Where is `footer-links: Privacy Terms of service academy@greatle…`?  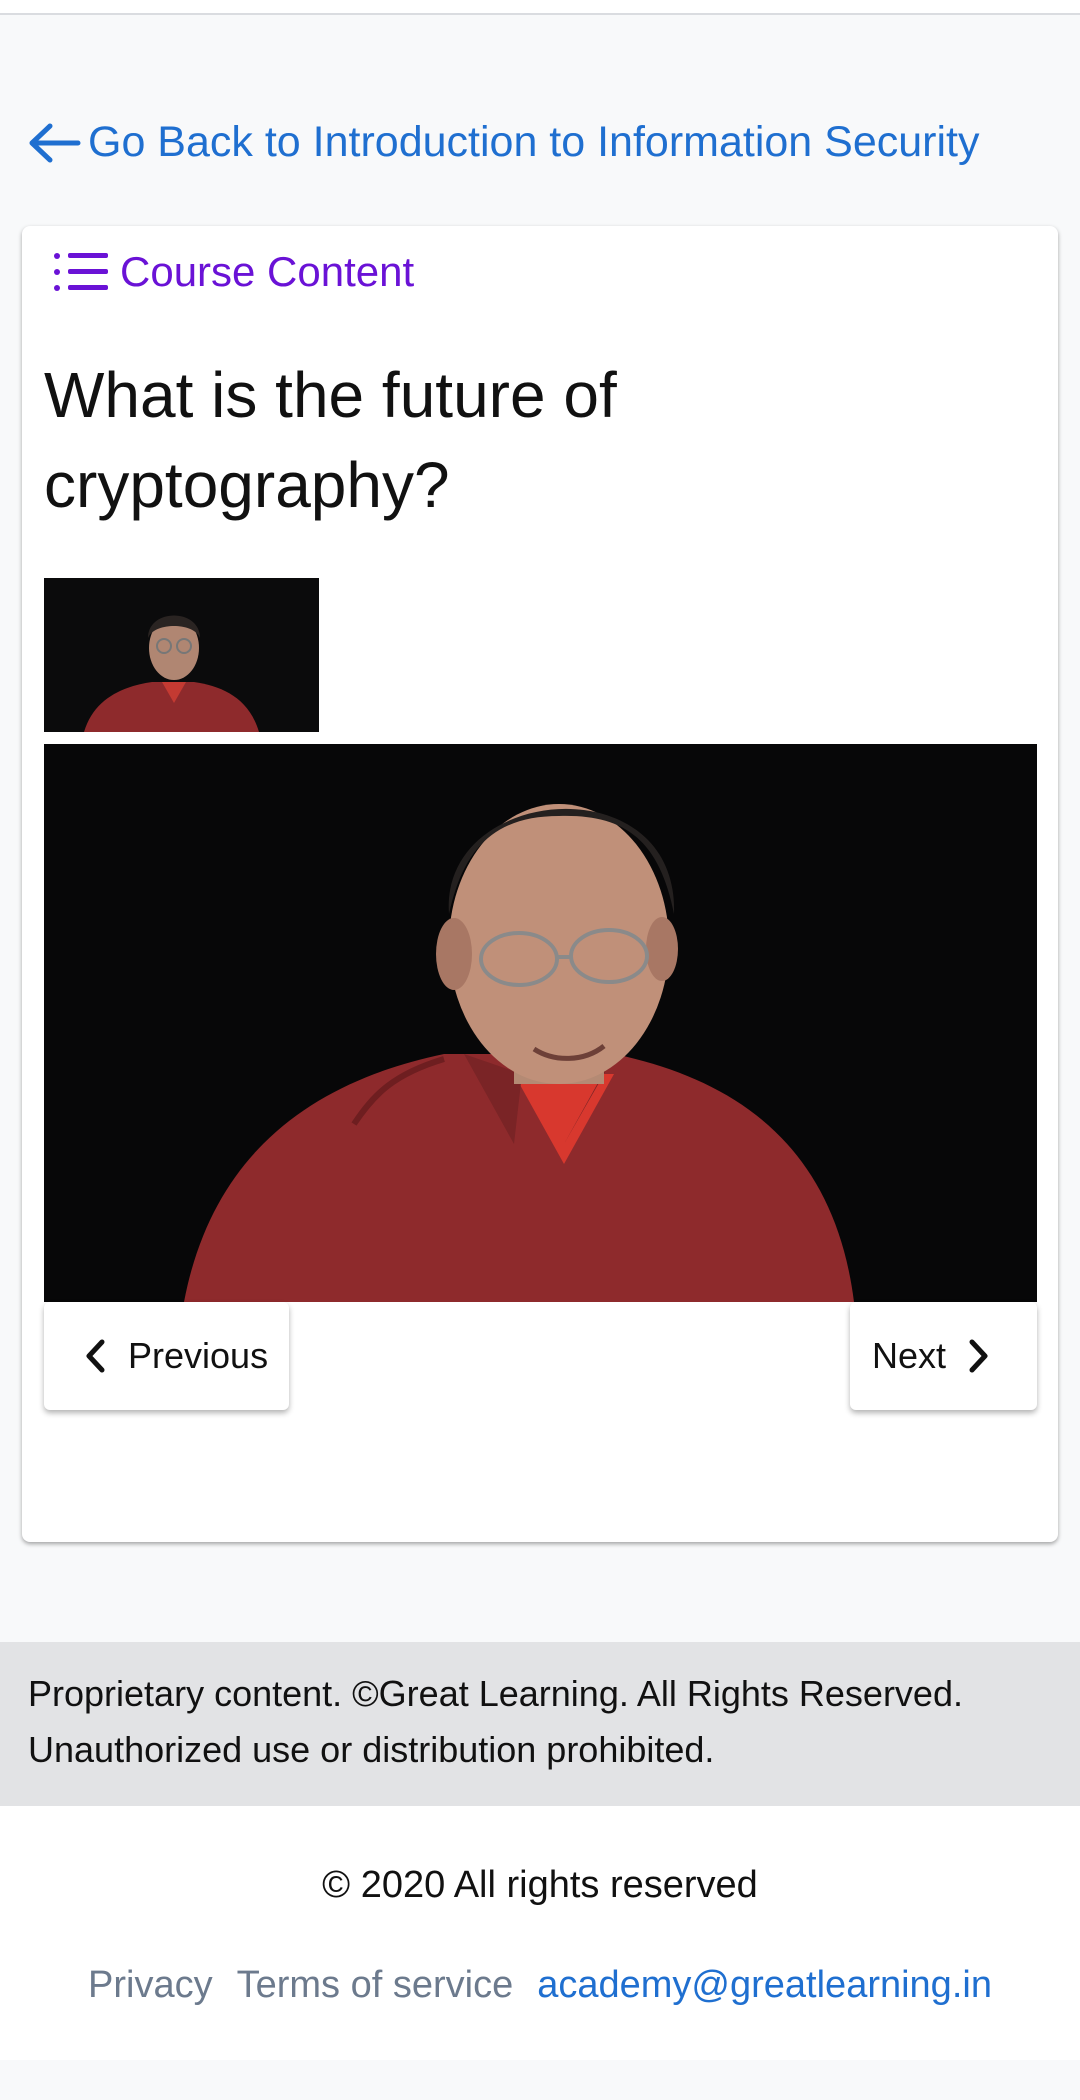
footer-links: Privacy Terms of service academy@greatle… is located at coordinates (540, 1985).